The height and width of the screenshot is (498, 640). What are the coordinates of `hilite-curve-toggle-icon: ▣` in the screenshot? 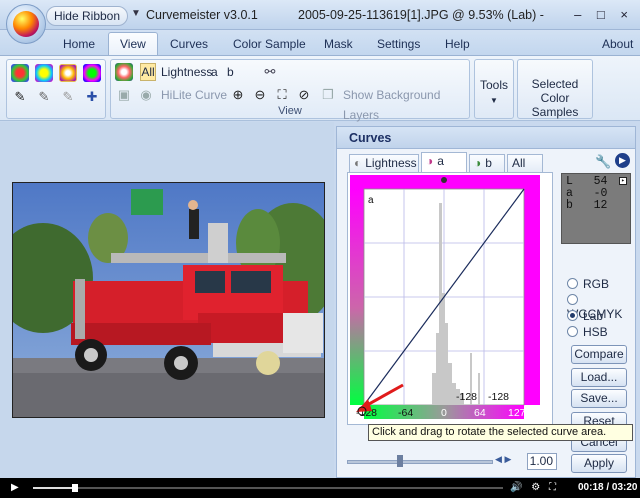 It's located at (124, 95).